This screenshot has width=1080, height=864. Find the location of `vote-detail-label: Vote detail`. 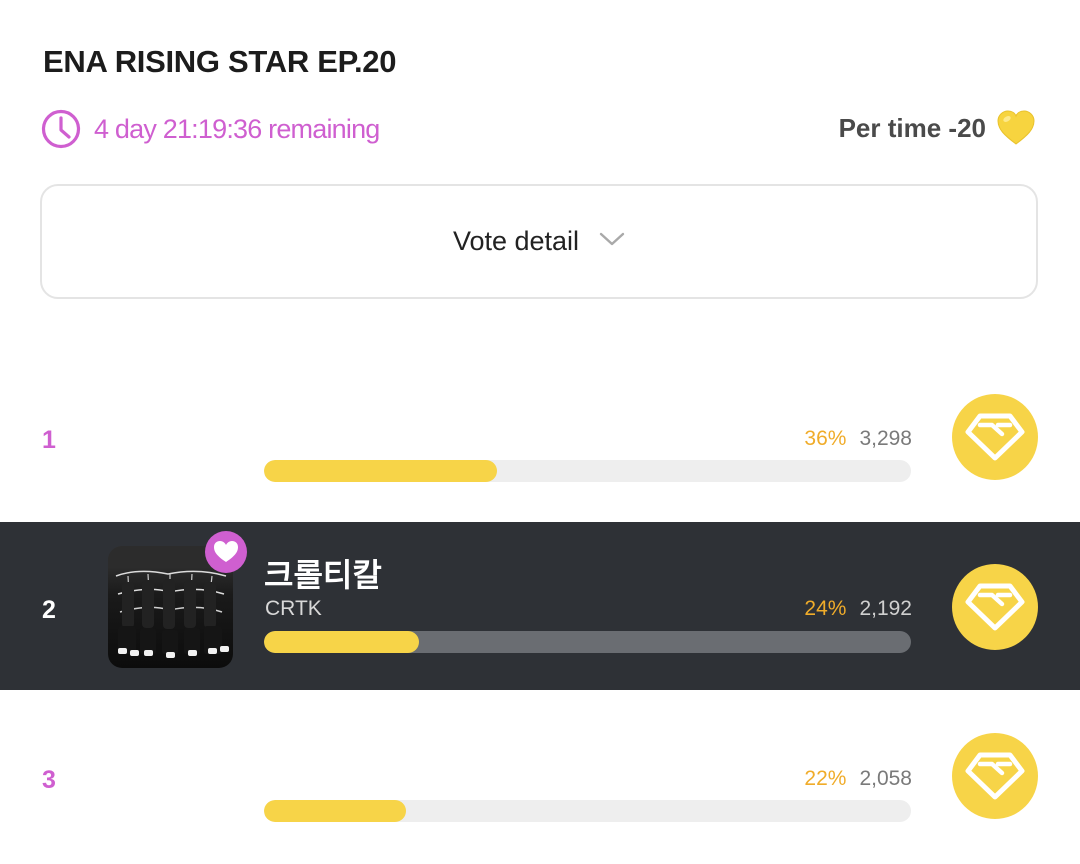

vote-detail-label: Vote detail is located at coordinates (516, 241).